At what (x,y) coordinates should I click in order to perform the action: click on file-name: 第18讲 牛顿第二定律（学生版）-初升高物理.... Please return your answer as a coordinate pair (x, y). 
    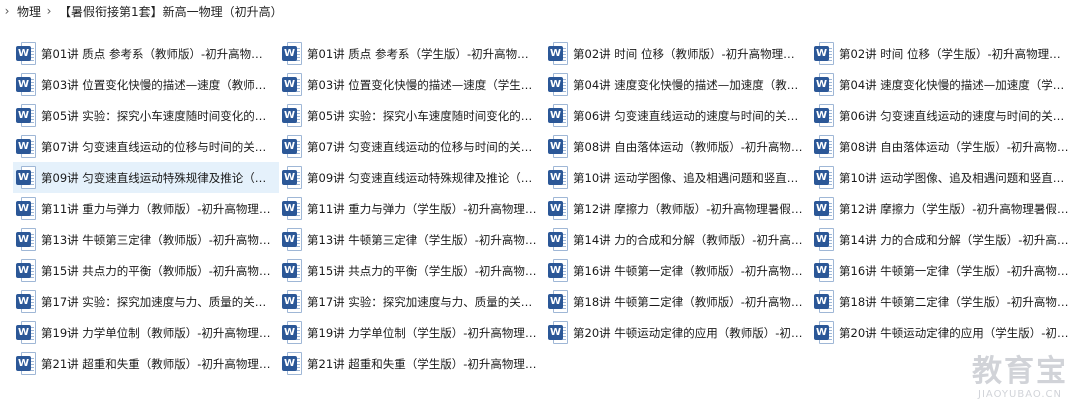
    Looking at the image, I should click on (954, 301).